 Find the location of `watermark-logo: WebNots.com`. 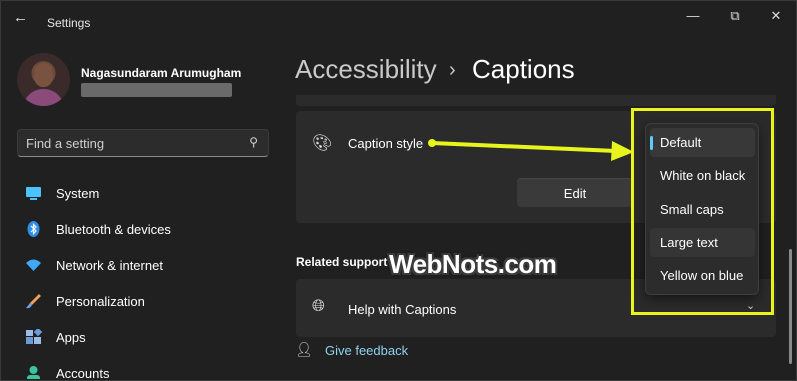

watermark-logo: WebNots.com is located at coordinates (473, 264).